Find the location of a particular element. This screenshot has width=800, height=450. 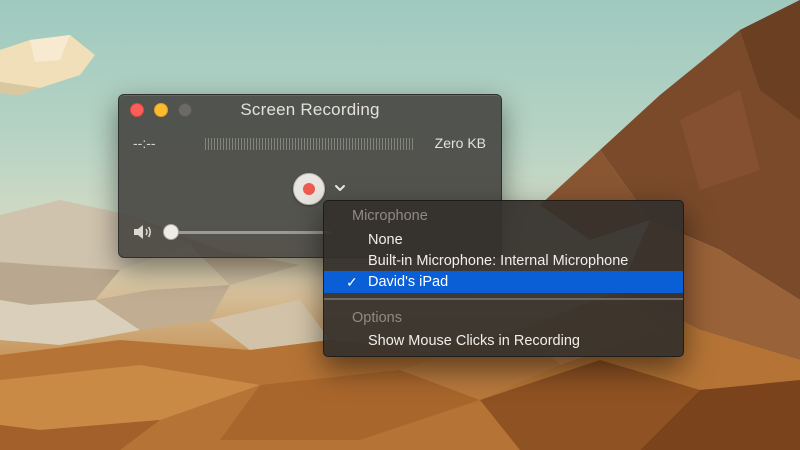

file-size: Zero KB is located at coordinates (460, 143).